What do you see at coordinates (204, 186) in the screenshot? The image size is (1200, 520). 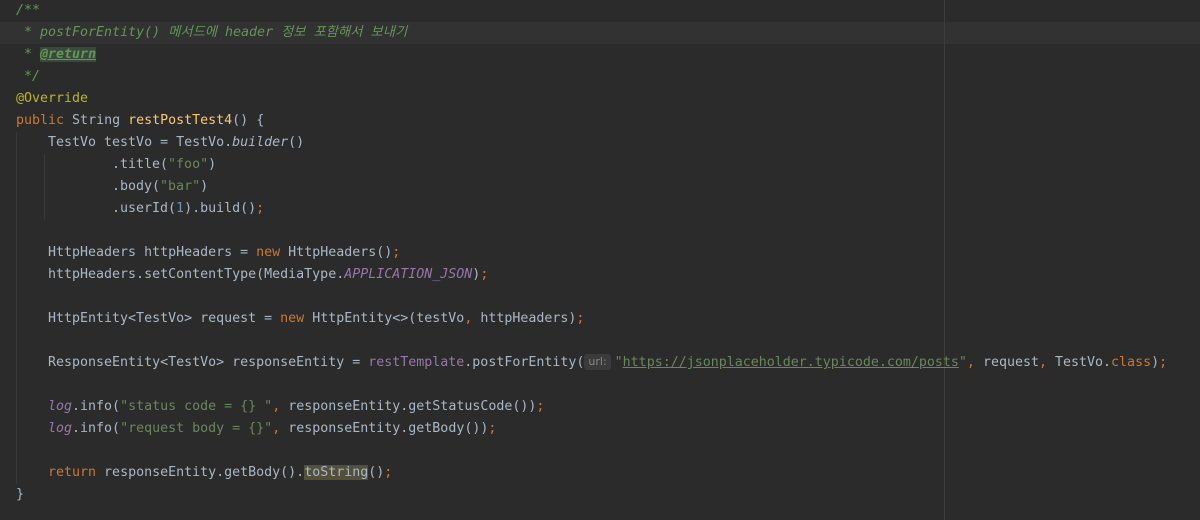 I see `body-close: )` at bounding box center [204, 186].